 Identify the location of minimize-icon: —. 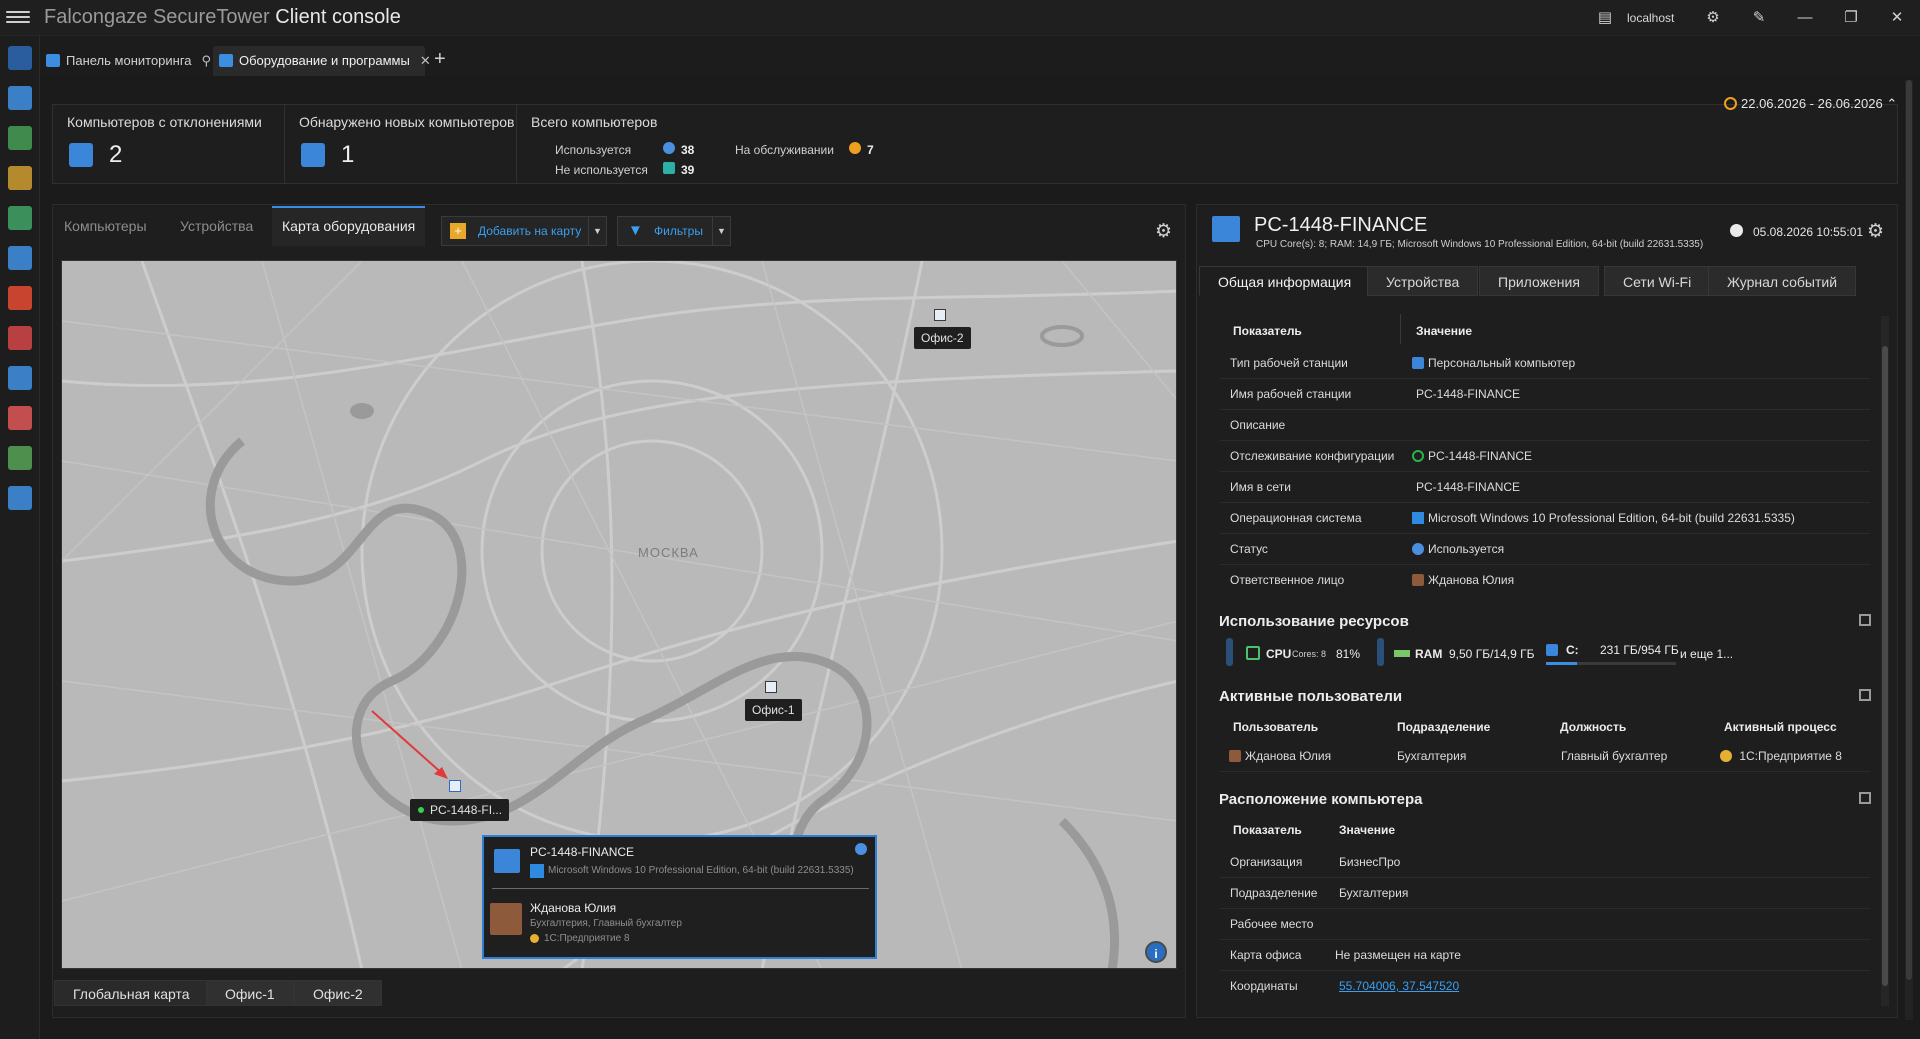
(1805, 18).